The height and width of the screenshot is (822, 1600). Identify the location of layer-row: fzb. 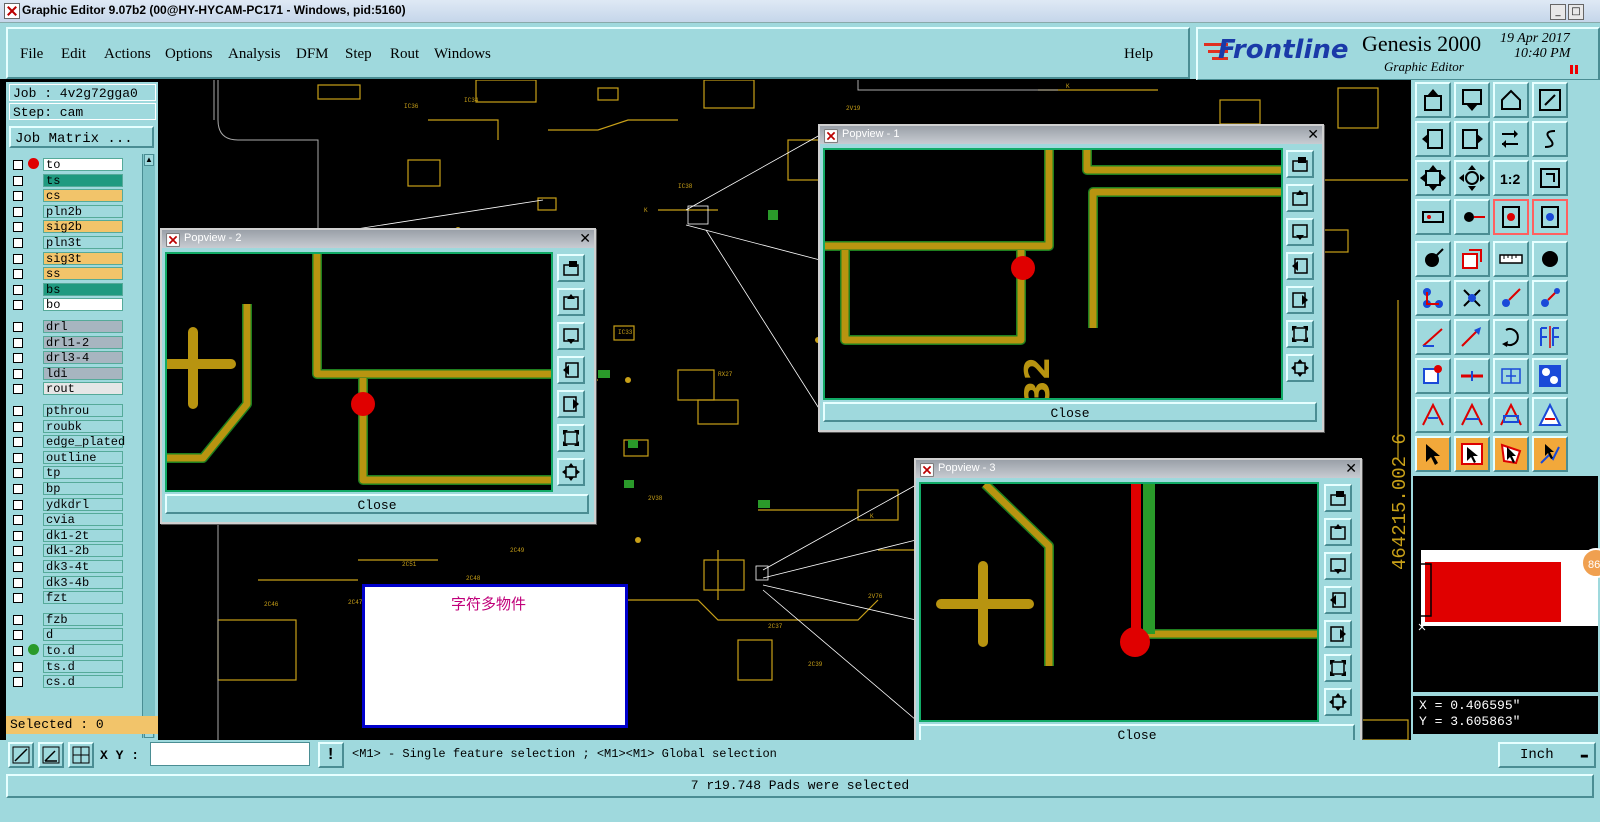
(74, 619).